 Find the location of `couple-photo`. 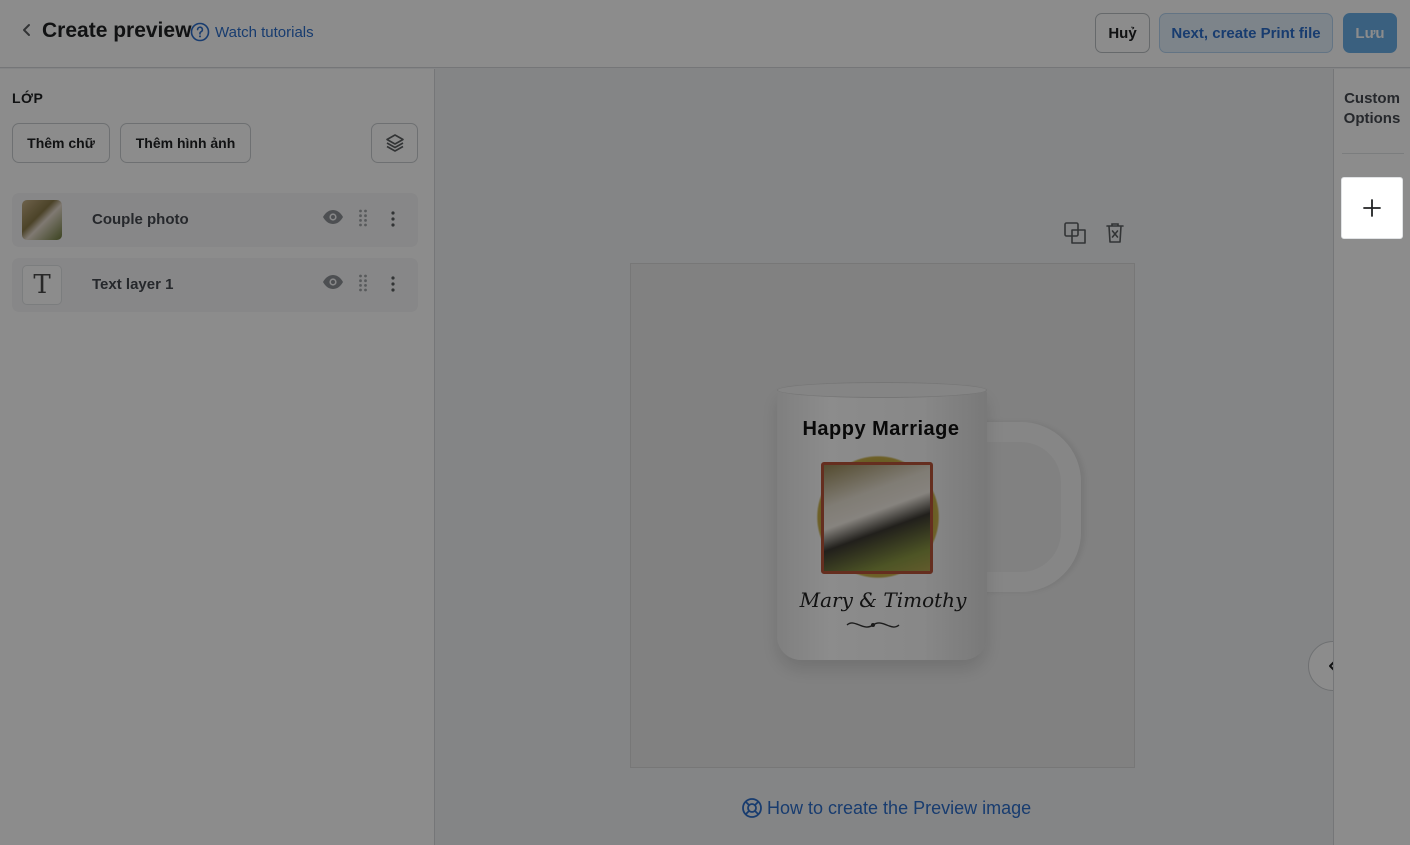

couple-photo is located at coordinates (877, 518).